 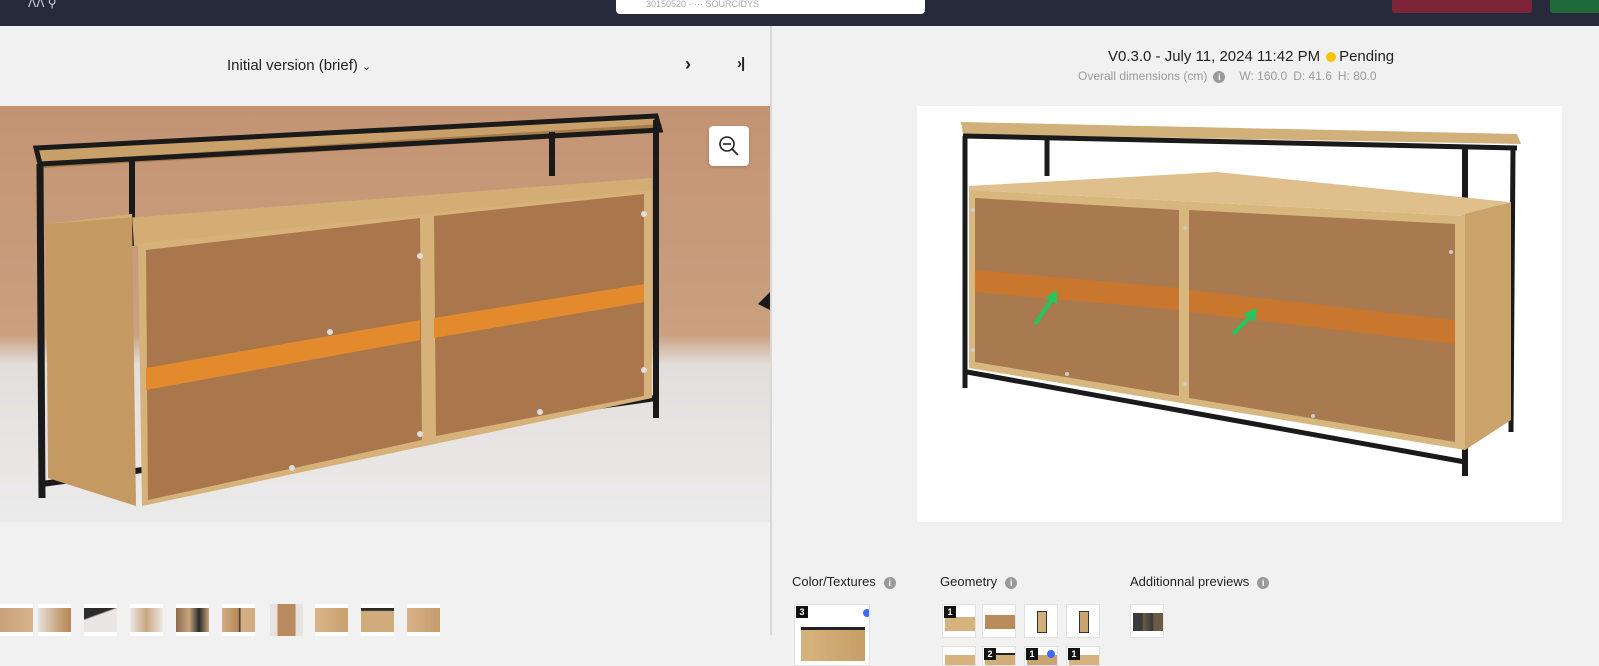 I want to click on height-value: H: 80.0, so click(x=1357, y=76).